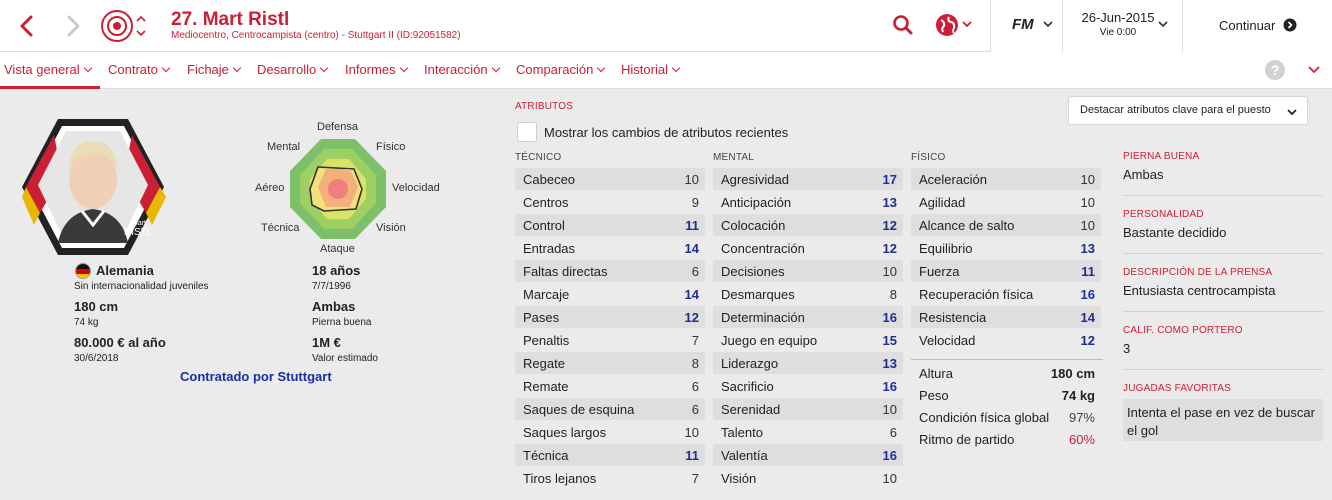 Image resolution: width=1332 pixels, height=500 pixels. What do you see at coordinates (955, 25) in the screenshot?
I see `globe-icon` at bounding box center [955, 25].